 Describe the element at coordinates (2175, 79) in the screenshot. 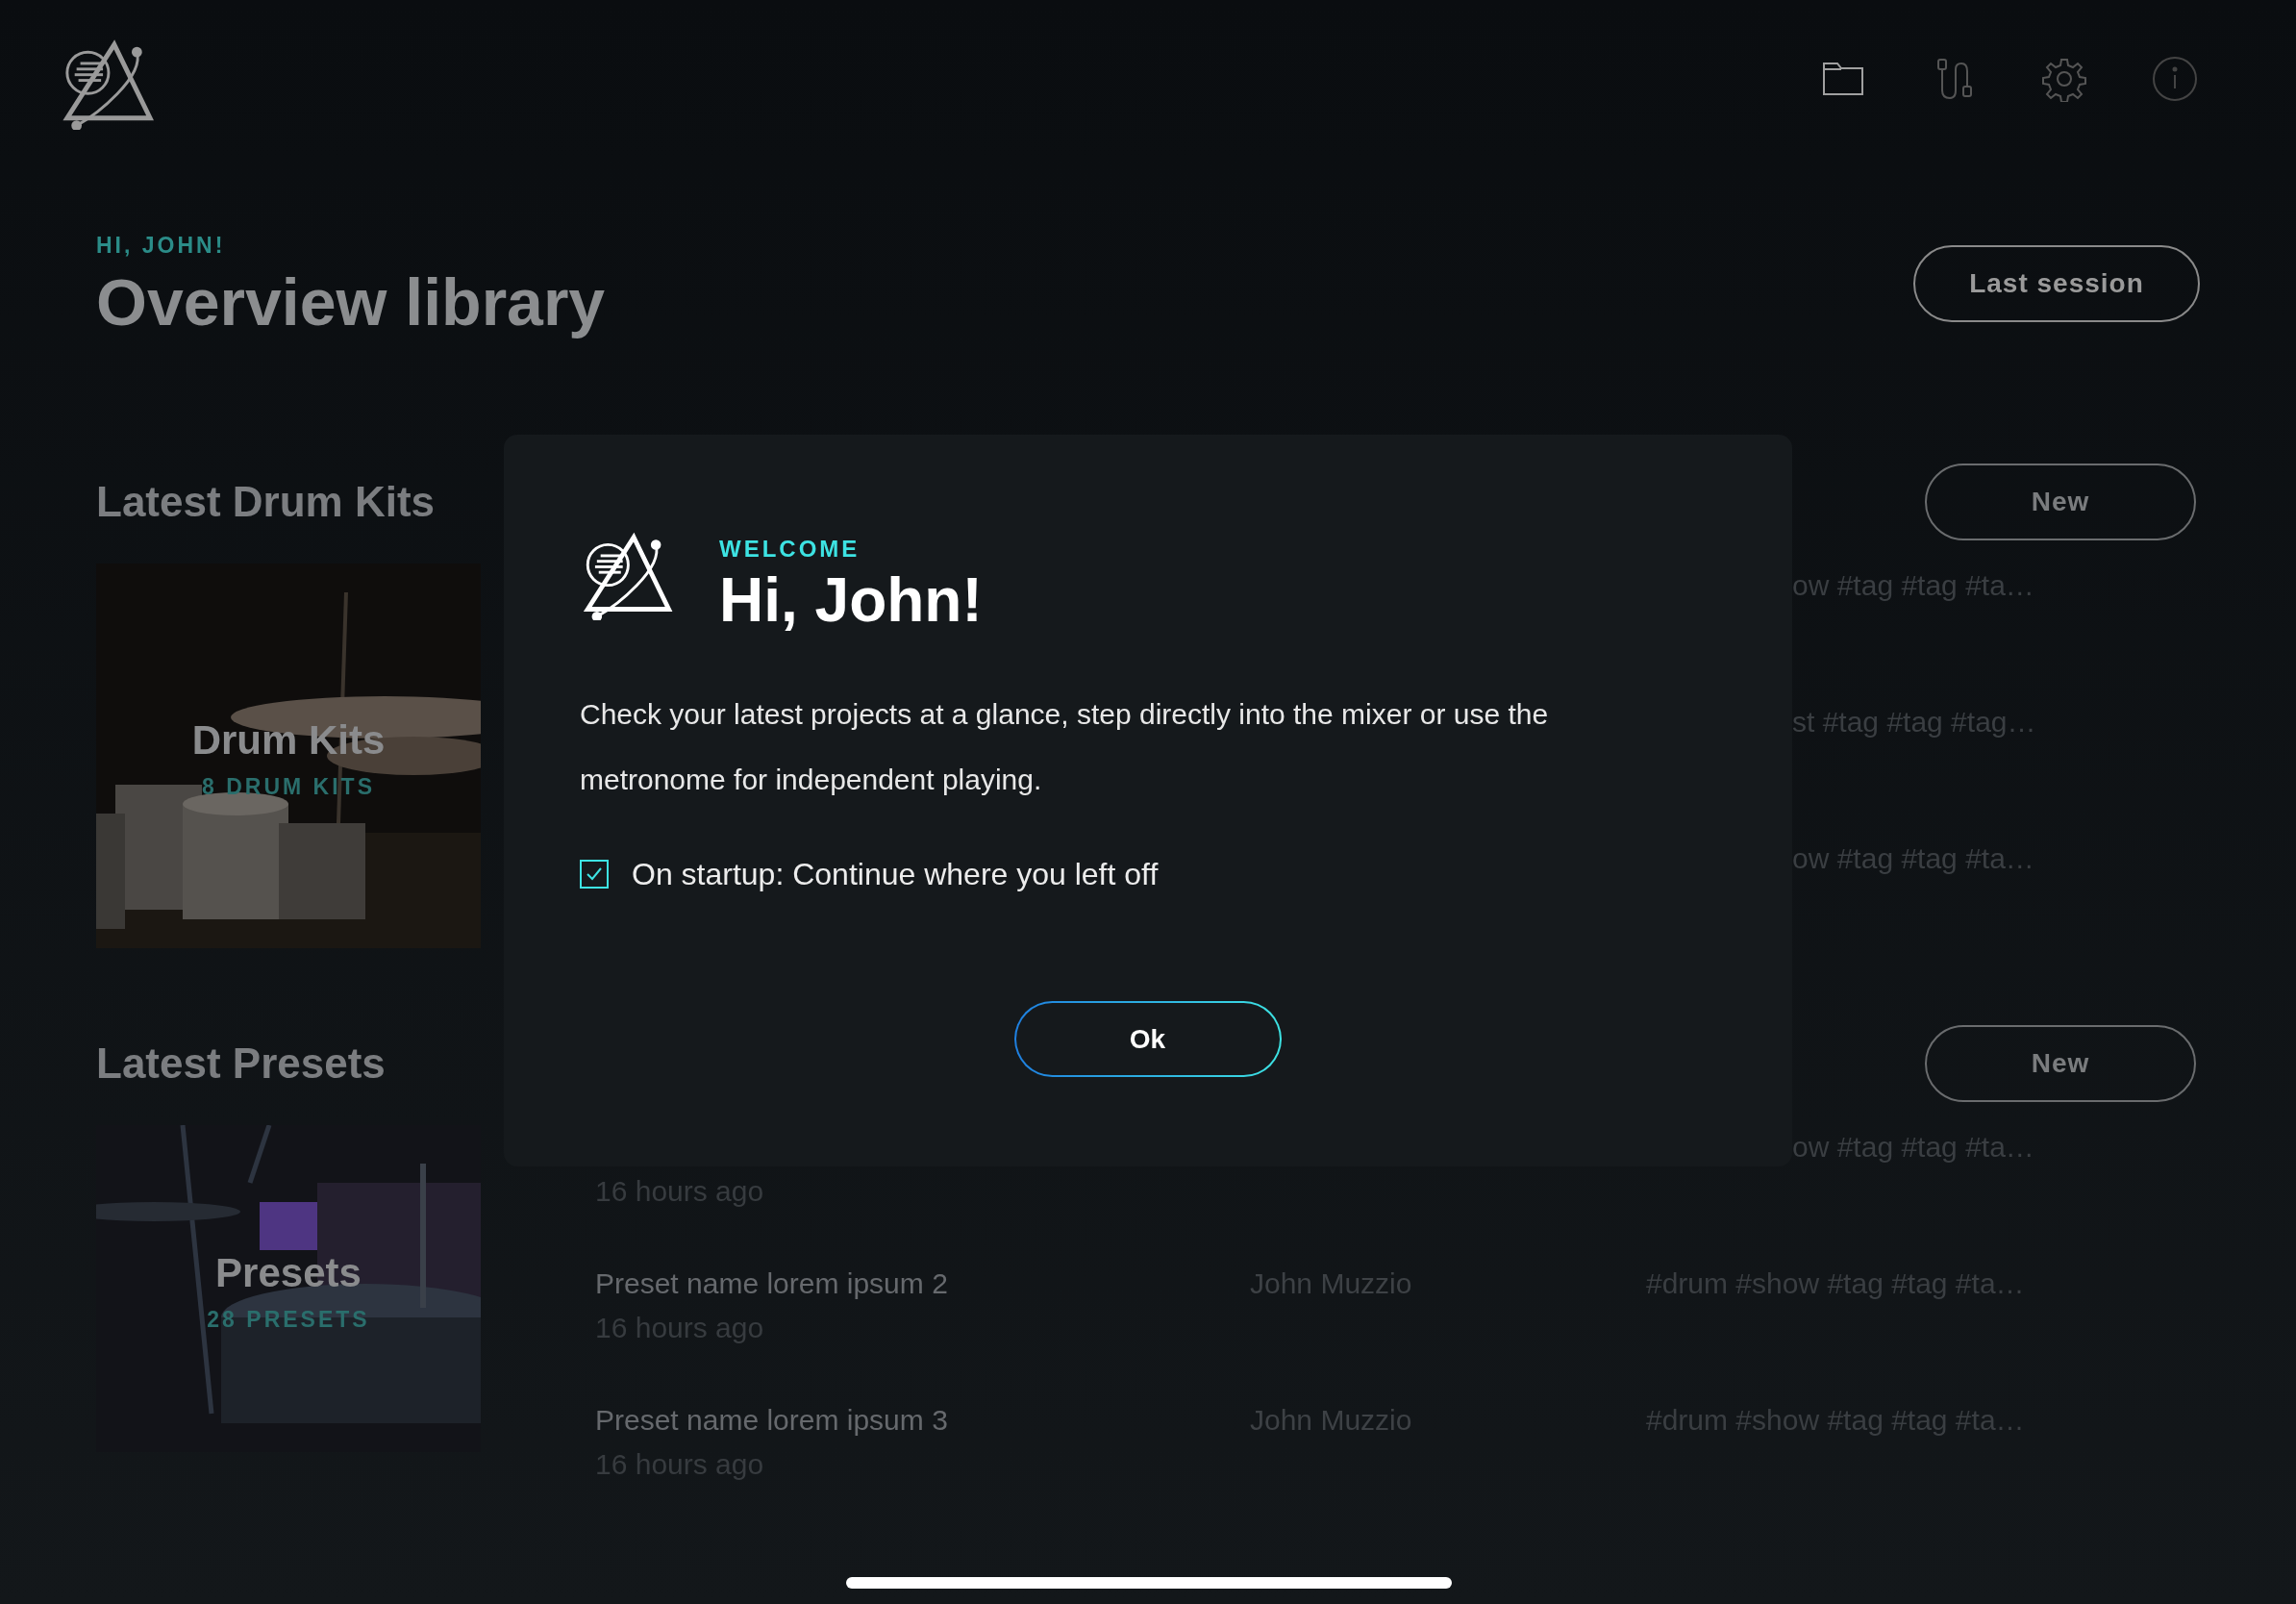

I see `info-icon` at that location.